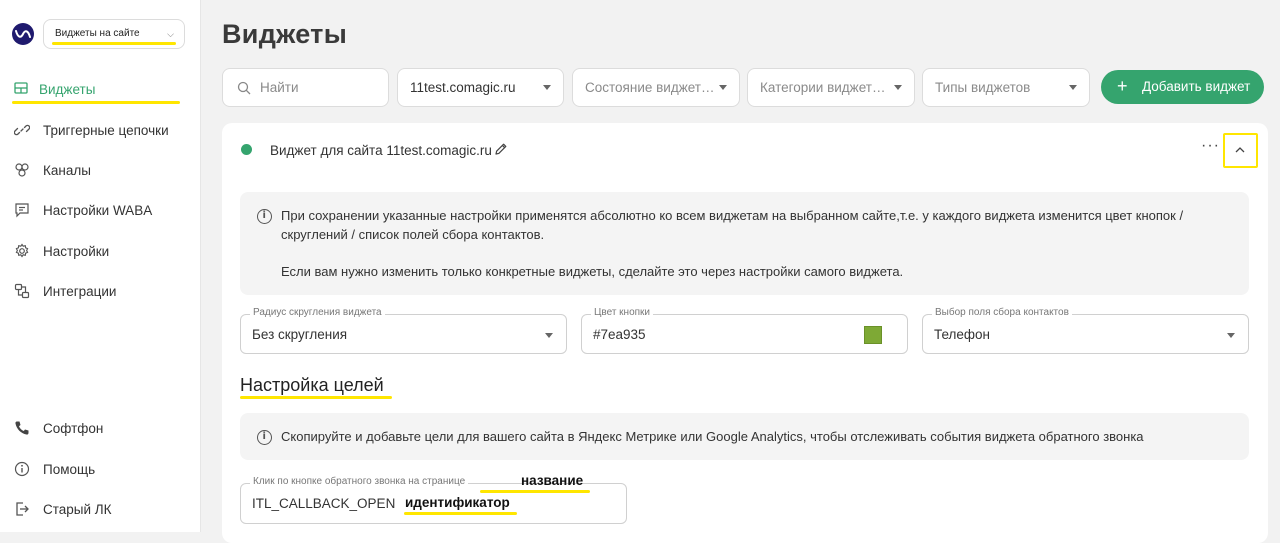 The image size is (1280, 543). Describe the element at coordinates (285, 34) in the screenshot. I see `page-title: Виджеты` at that location.